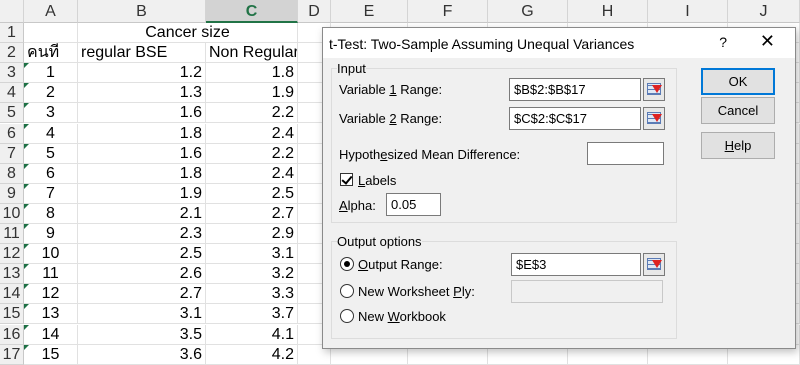 The image size is (800, 365). Describe the element at coordinates (12, 33) in the screenshot. I see `row-header: 1` at that location.